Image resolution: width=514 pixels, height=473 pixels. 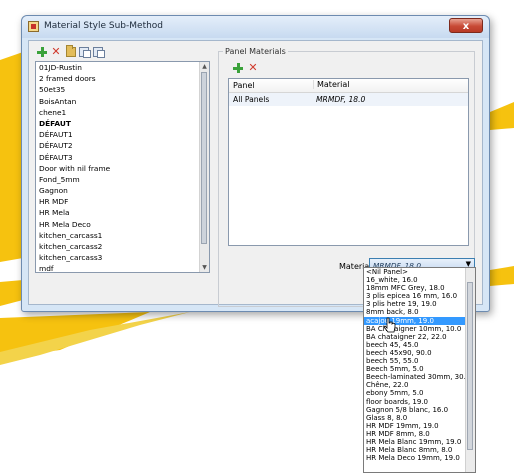 What do you see at coordinates (122, 201) in the screenshot?
I see `list-item: HR MDF` at bounding box center [122, 201].